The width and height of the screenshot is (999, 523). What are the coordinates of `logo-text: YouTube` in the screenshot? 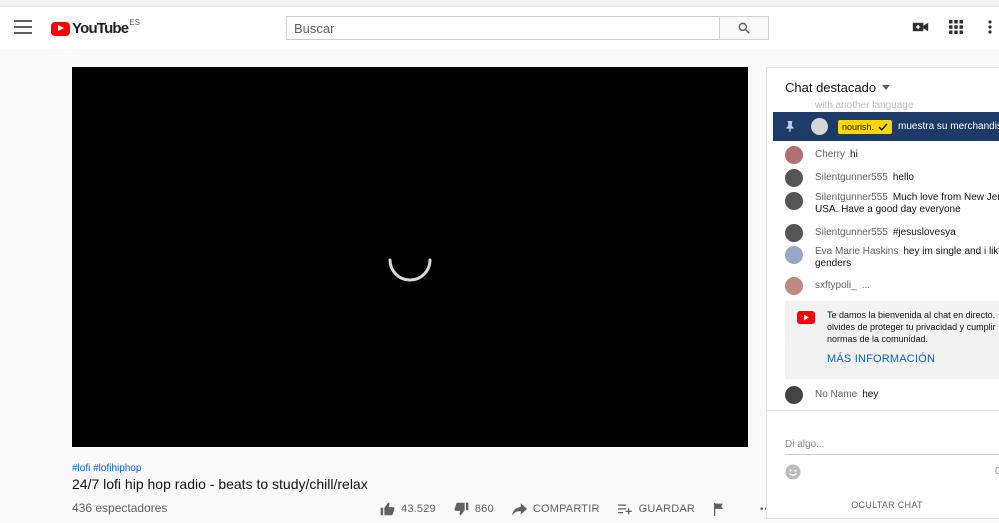 It's located at (100, 28).